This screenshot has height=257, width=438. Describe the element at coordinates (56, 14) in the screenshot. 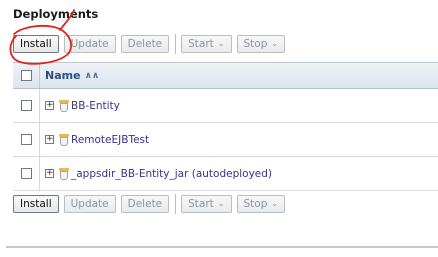

I see `section-title: Deployments` at that location.